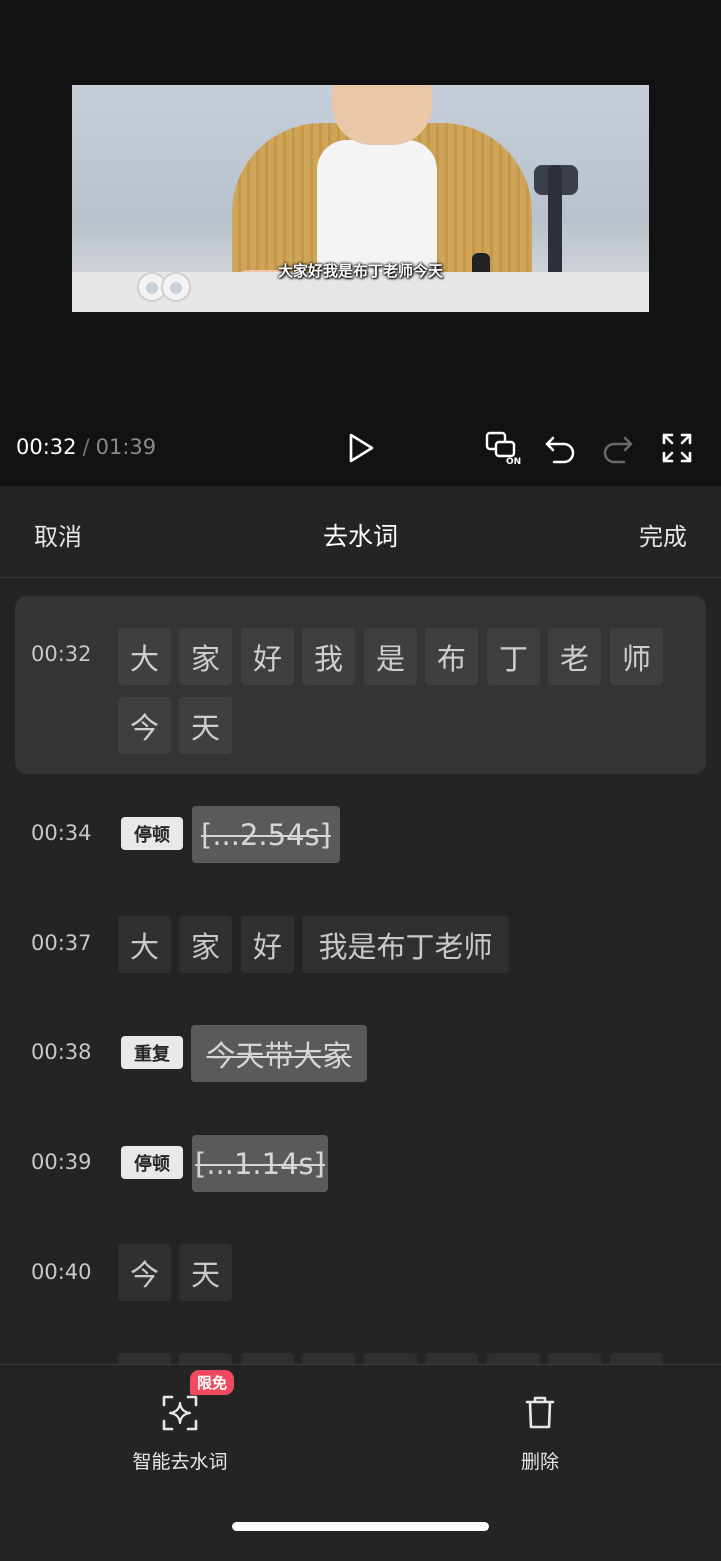  I want to click on video-frame: 大家好我是布丁老师今天, so click(360, 198).